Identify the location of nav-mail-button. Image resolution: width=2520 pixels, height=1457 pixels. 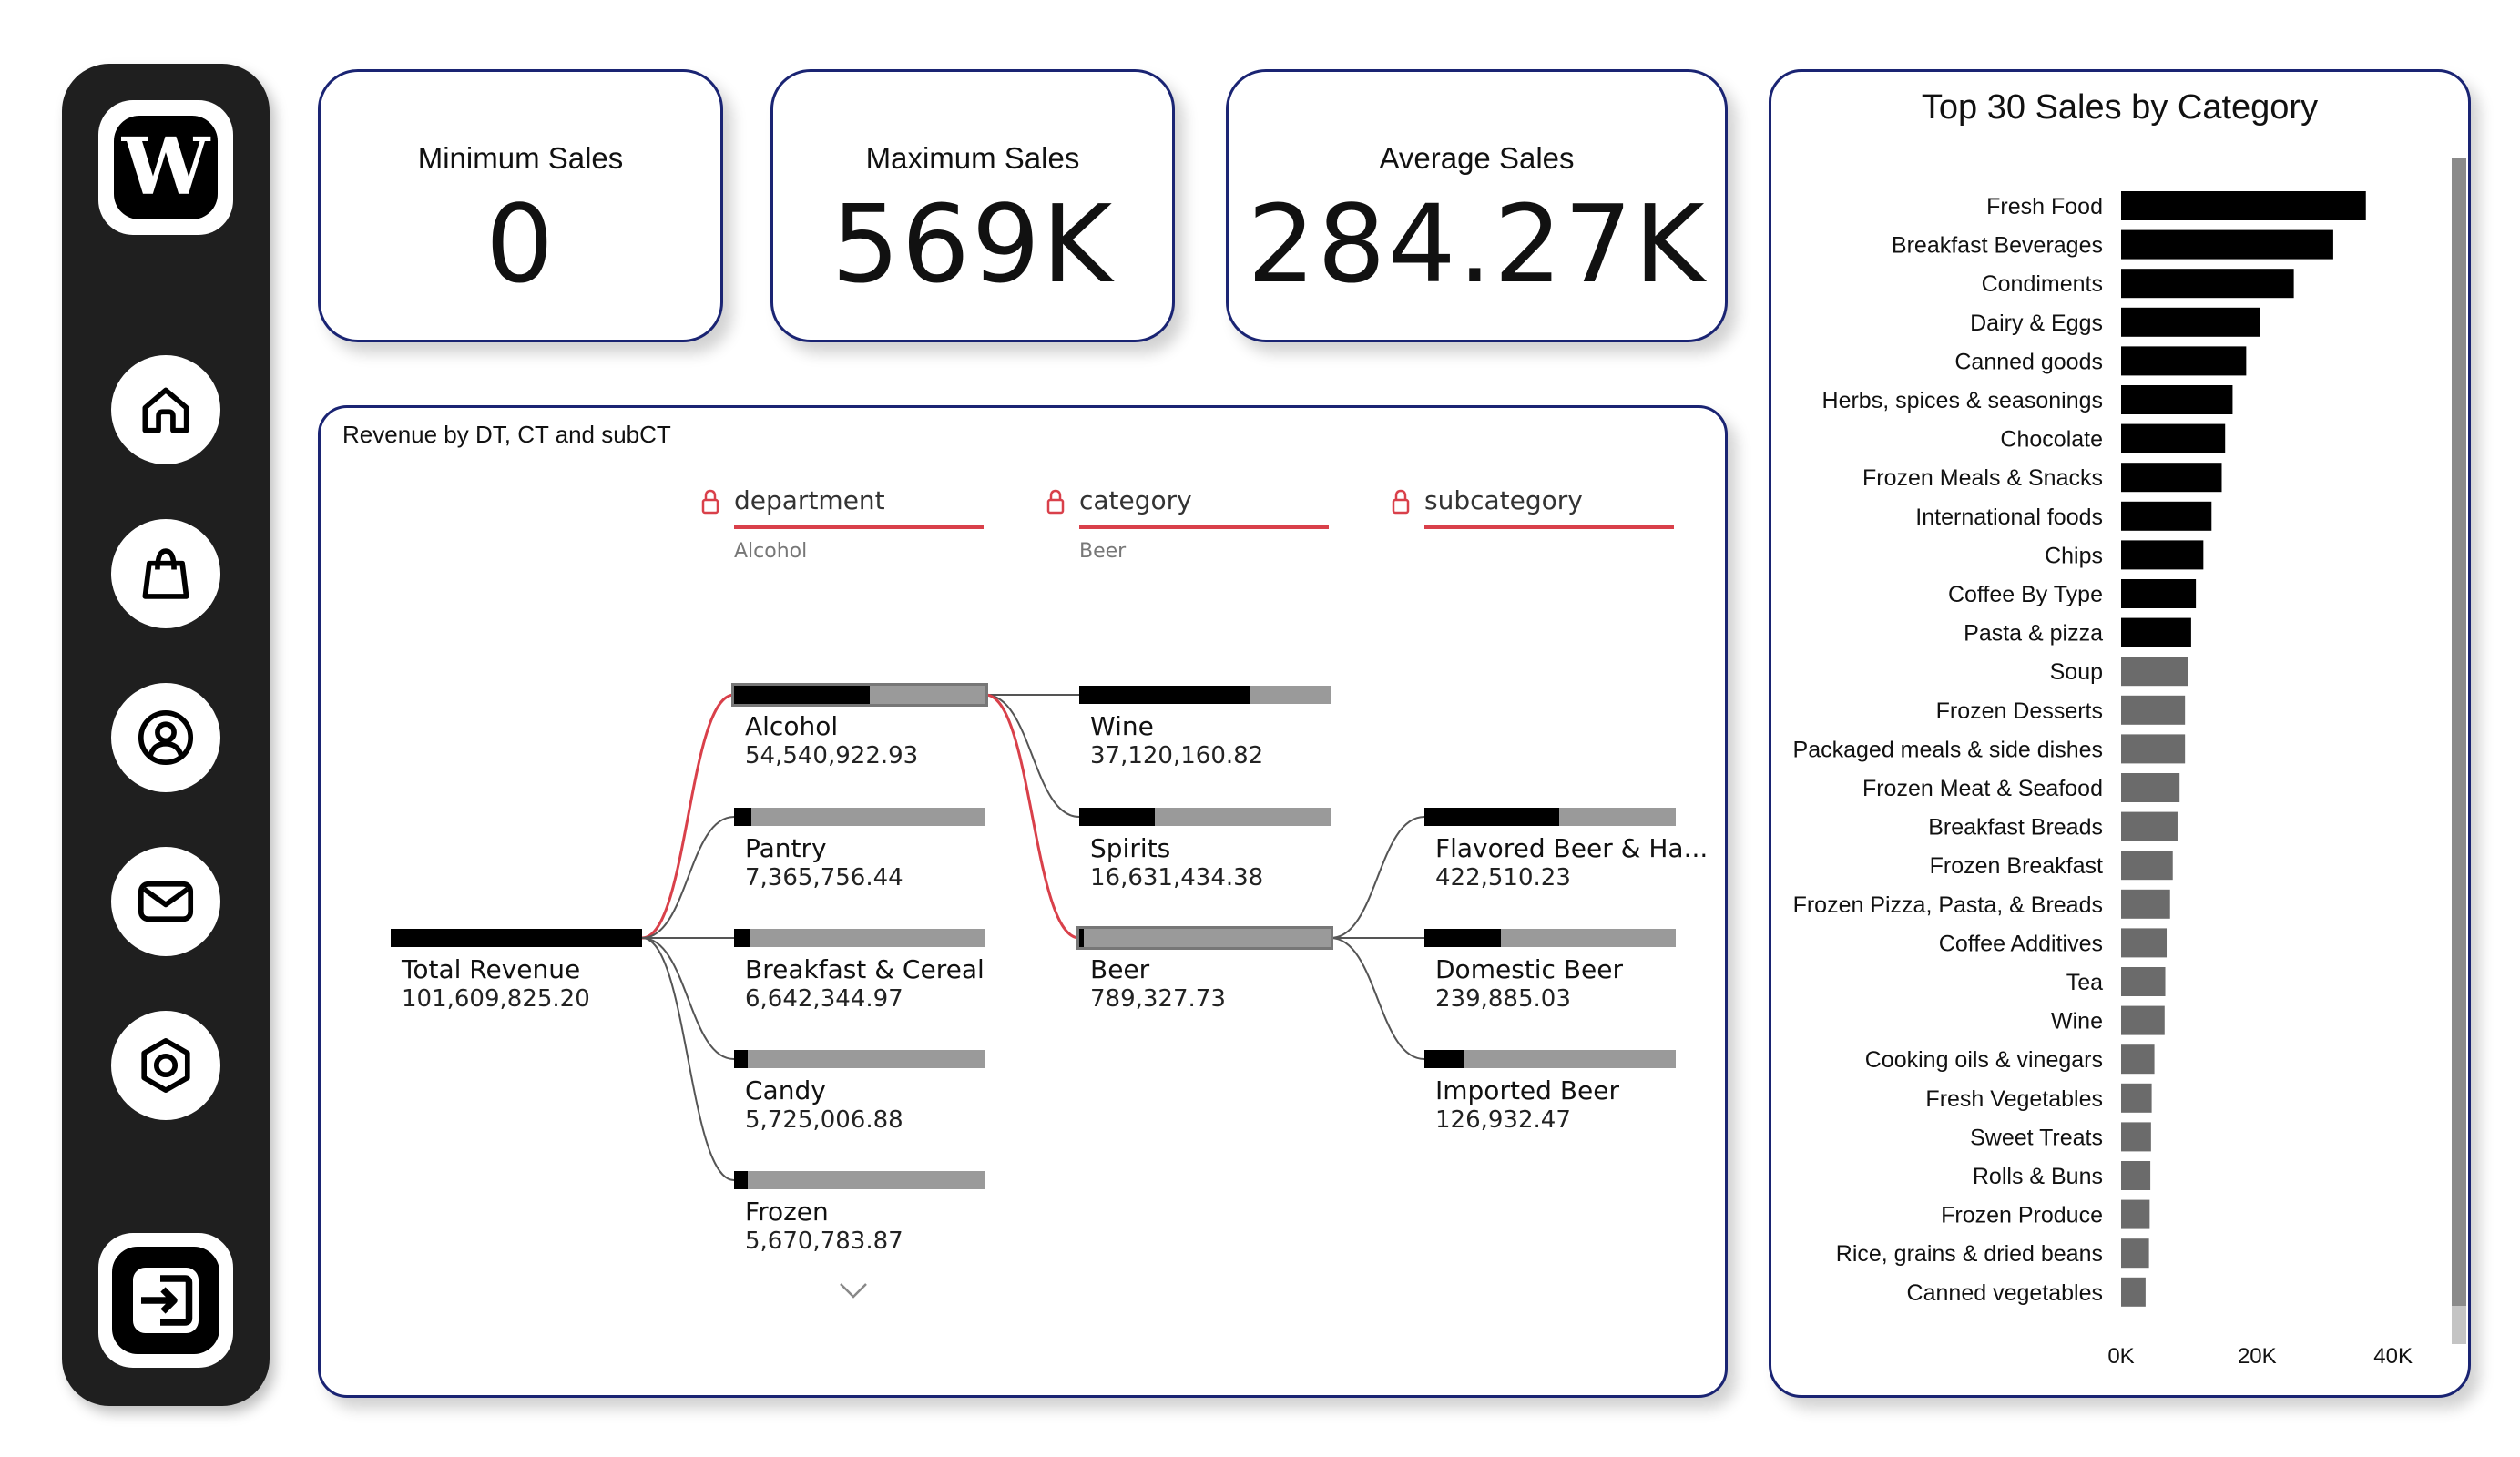
(165, 901).